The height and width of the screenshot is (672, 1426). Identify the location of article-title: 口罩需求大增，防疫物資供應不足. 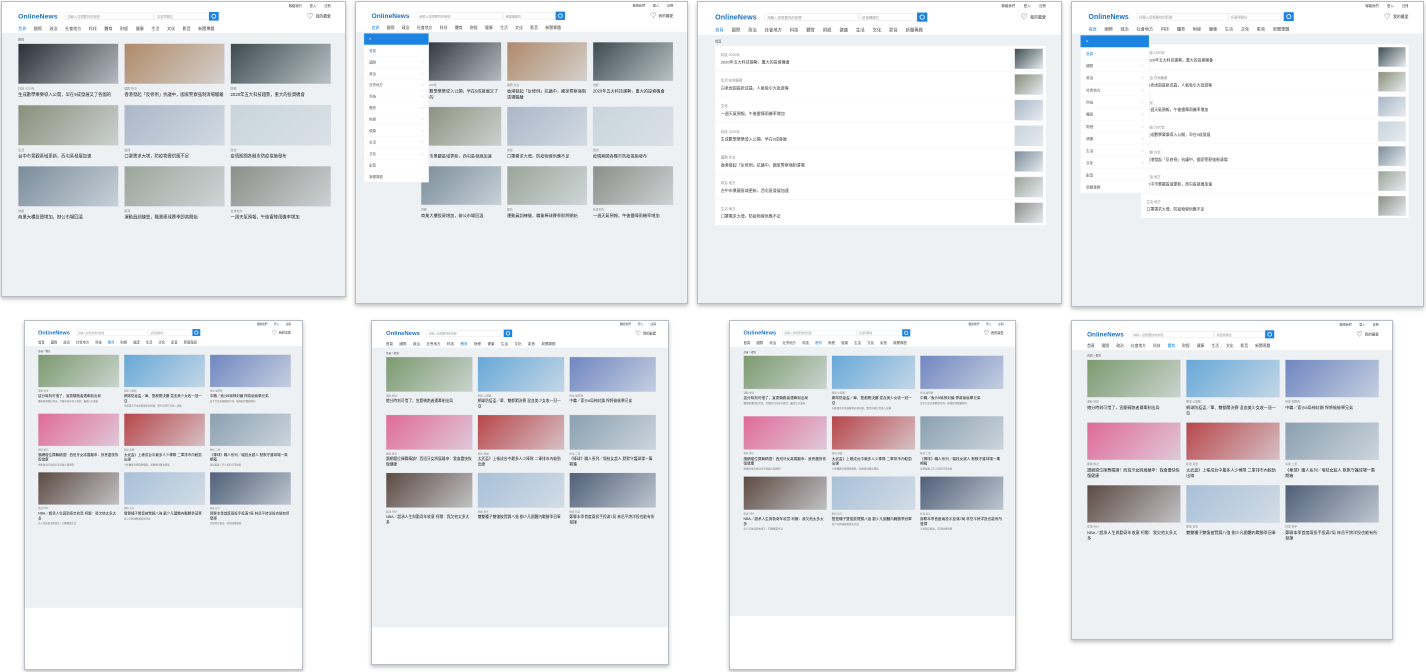
(1175, 209).